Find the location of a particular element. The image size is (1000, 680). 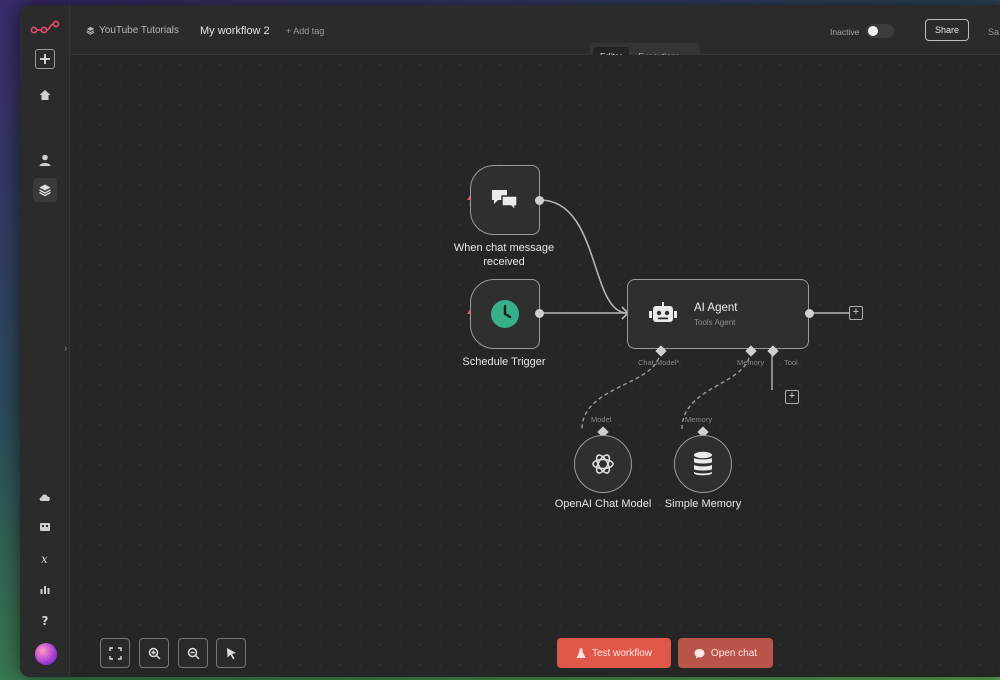

cursor-icon is located at coordinates (231, 653).